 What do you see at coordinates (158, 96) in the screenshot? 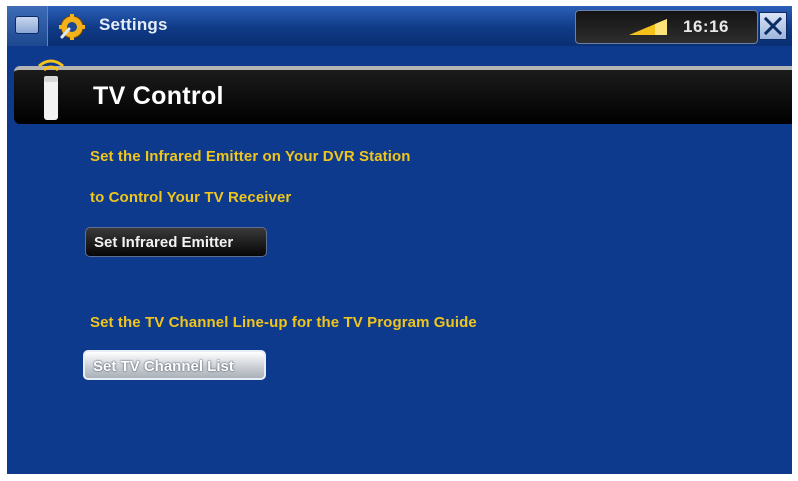
I see `section-title: TV Control` at bounding box center [158, 96].